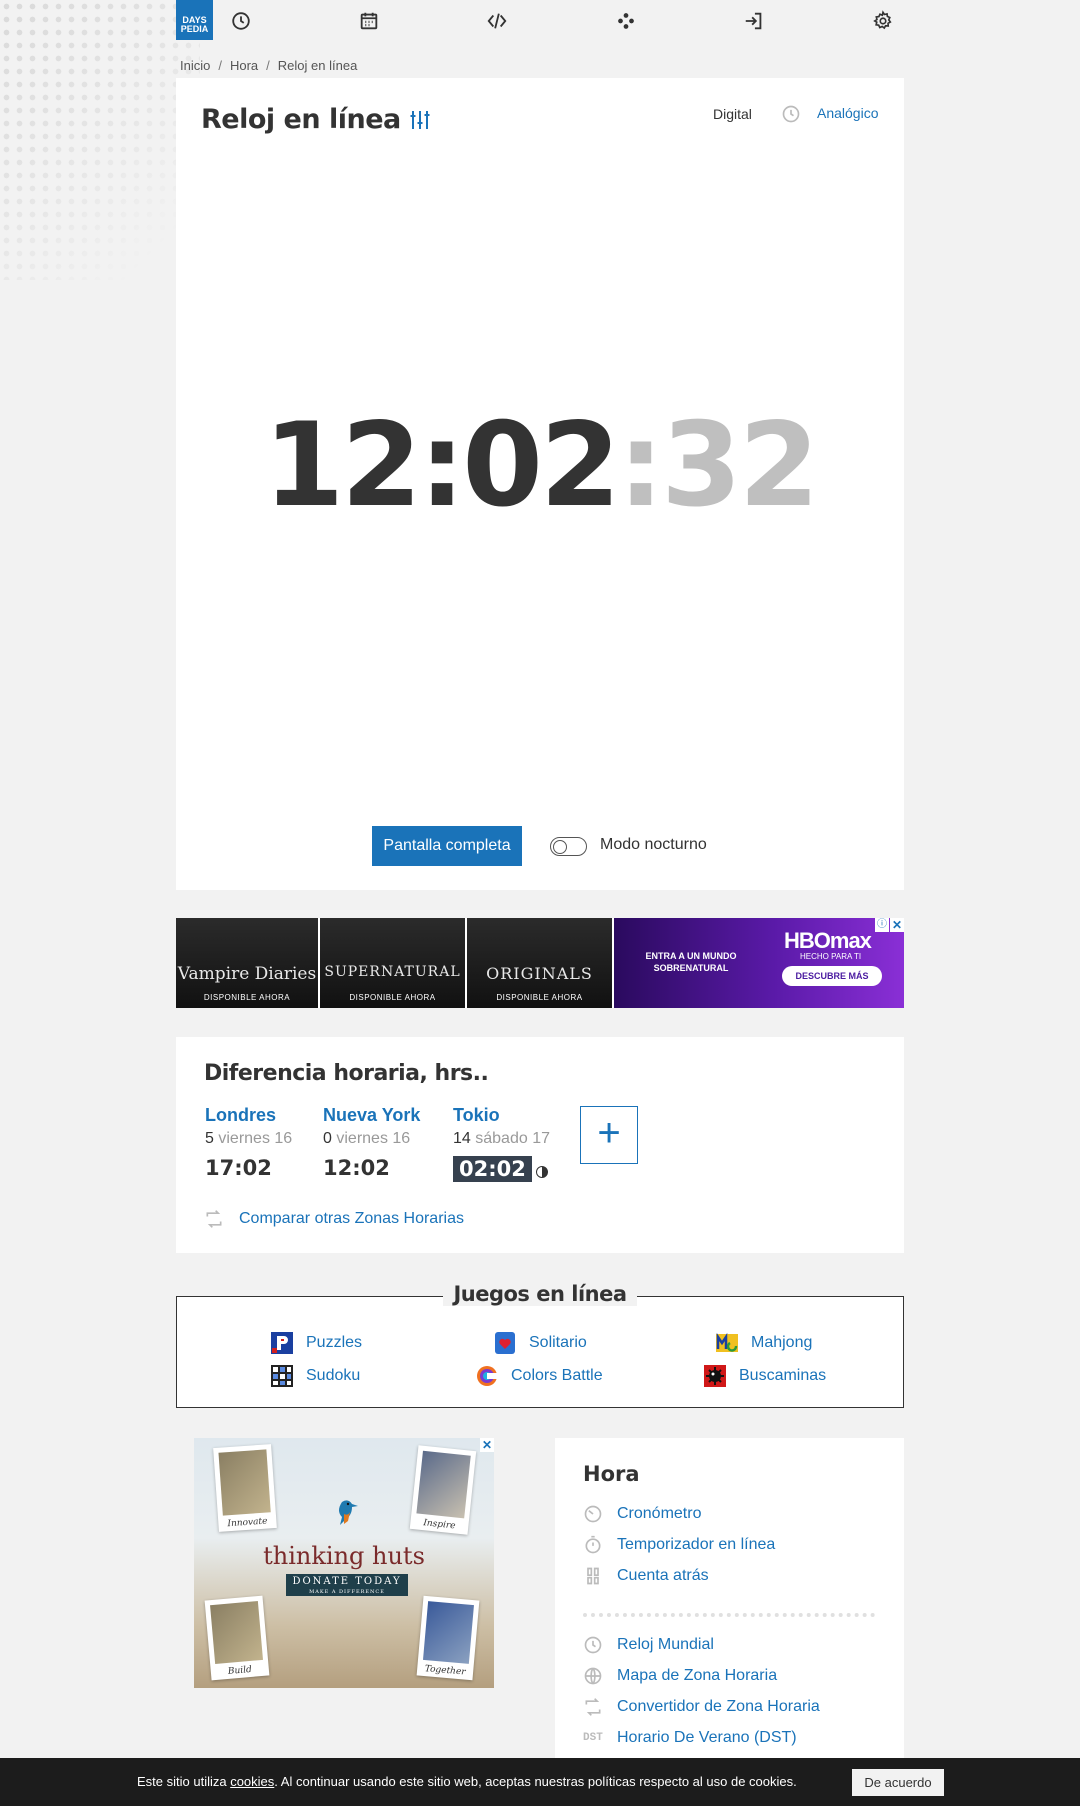 Image resolution: width=1080 pixels, height=1806 pixels. What do you see at coordinates (195, 65) in the screenshot?
I see `breadcrumb-item-inicio: Inicio` at bounding box center [195, 65].